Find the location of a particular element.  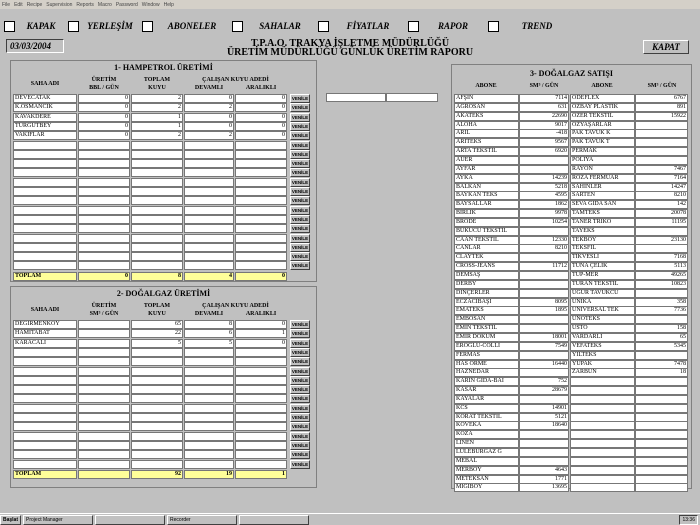

row-value: 65 is located at coordinates (157, 324).